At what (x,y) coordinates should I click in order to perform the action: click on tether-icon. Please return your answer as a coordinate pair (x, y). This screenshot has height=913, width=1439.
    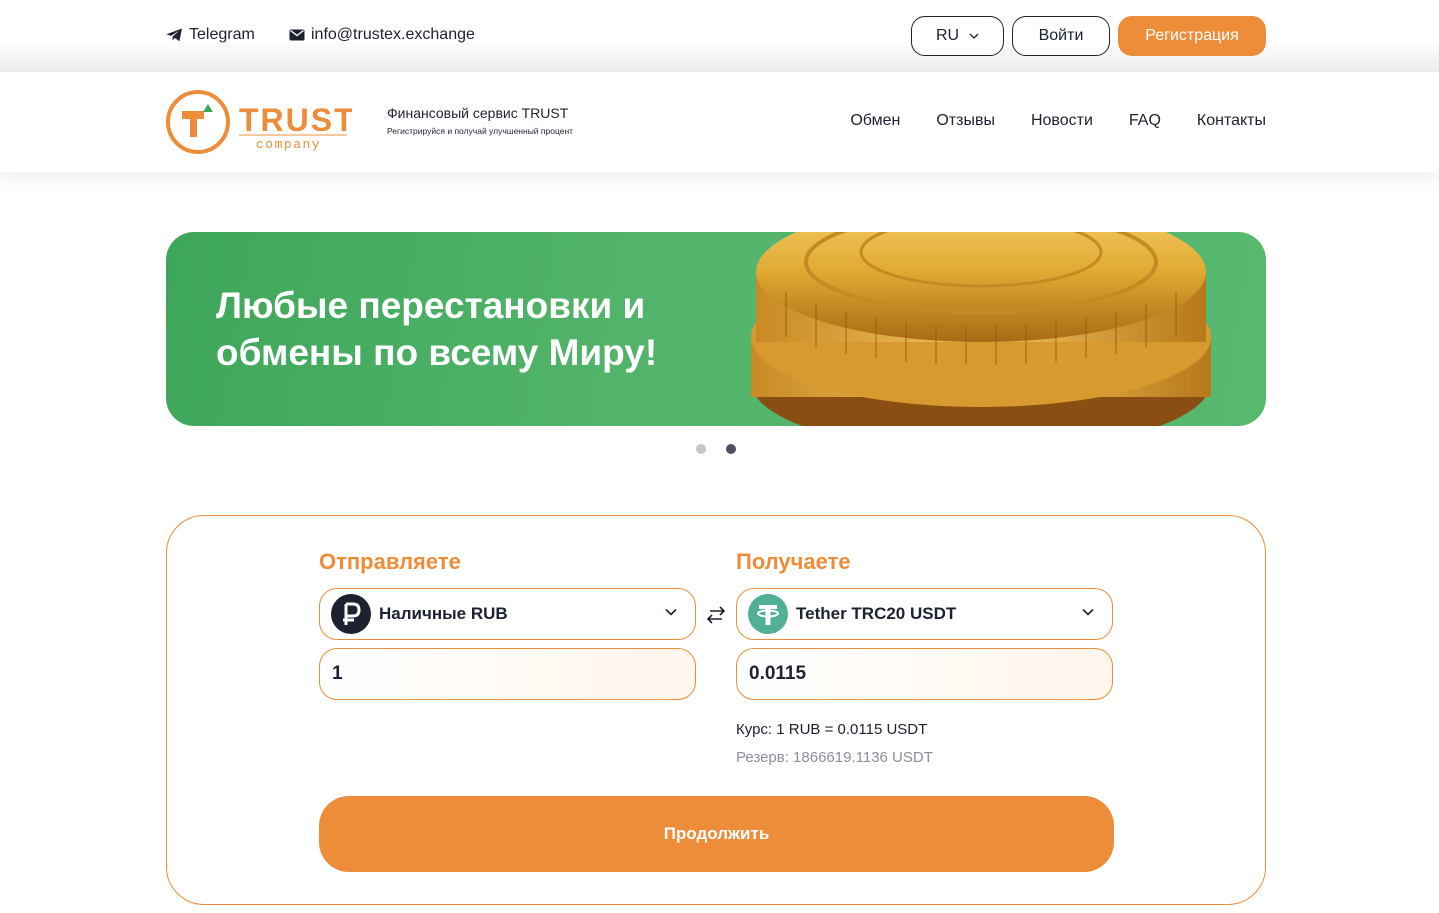
    Looking at the image, I should click on (768, 614).